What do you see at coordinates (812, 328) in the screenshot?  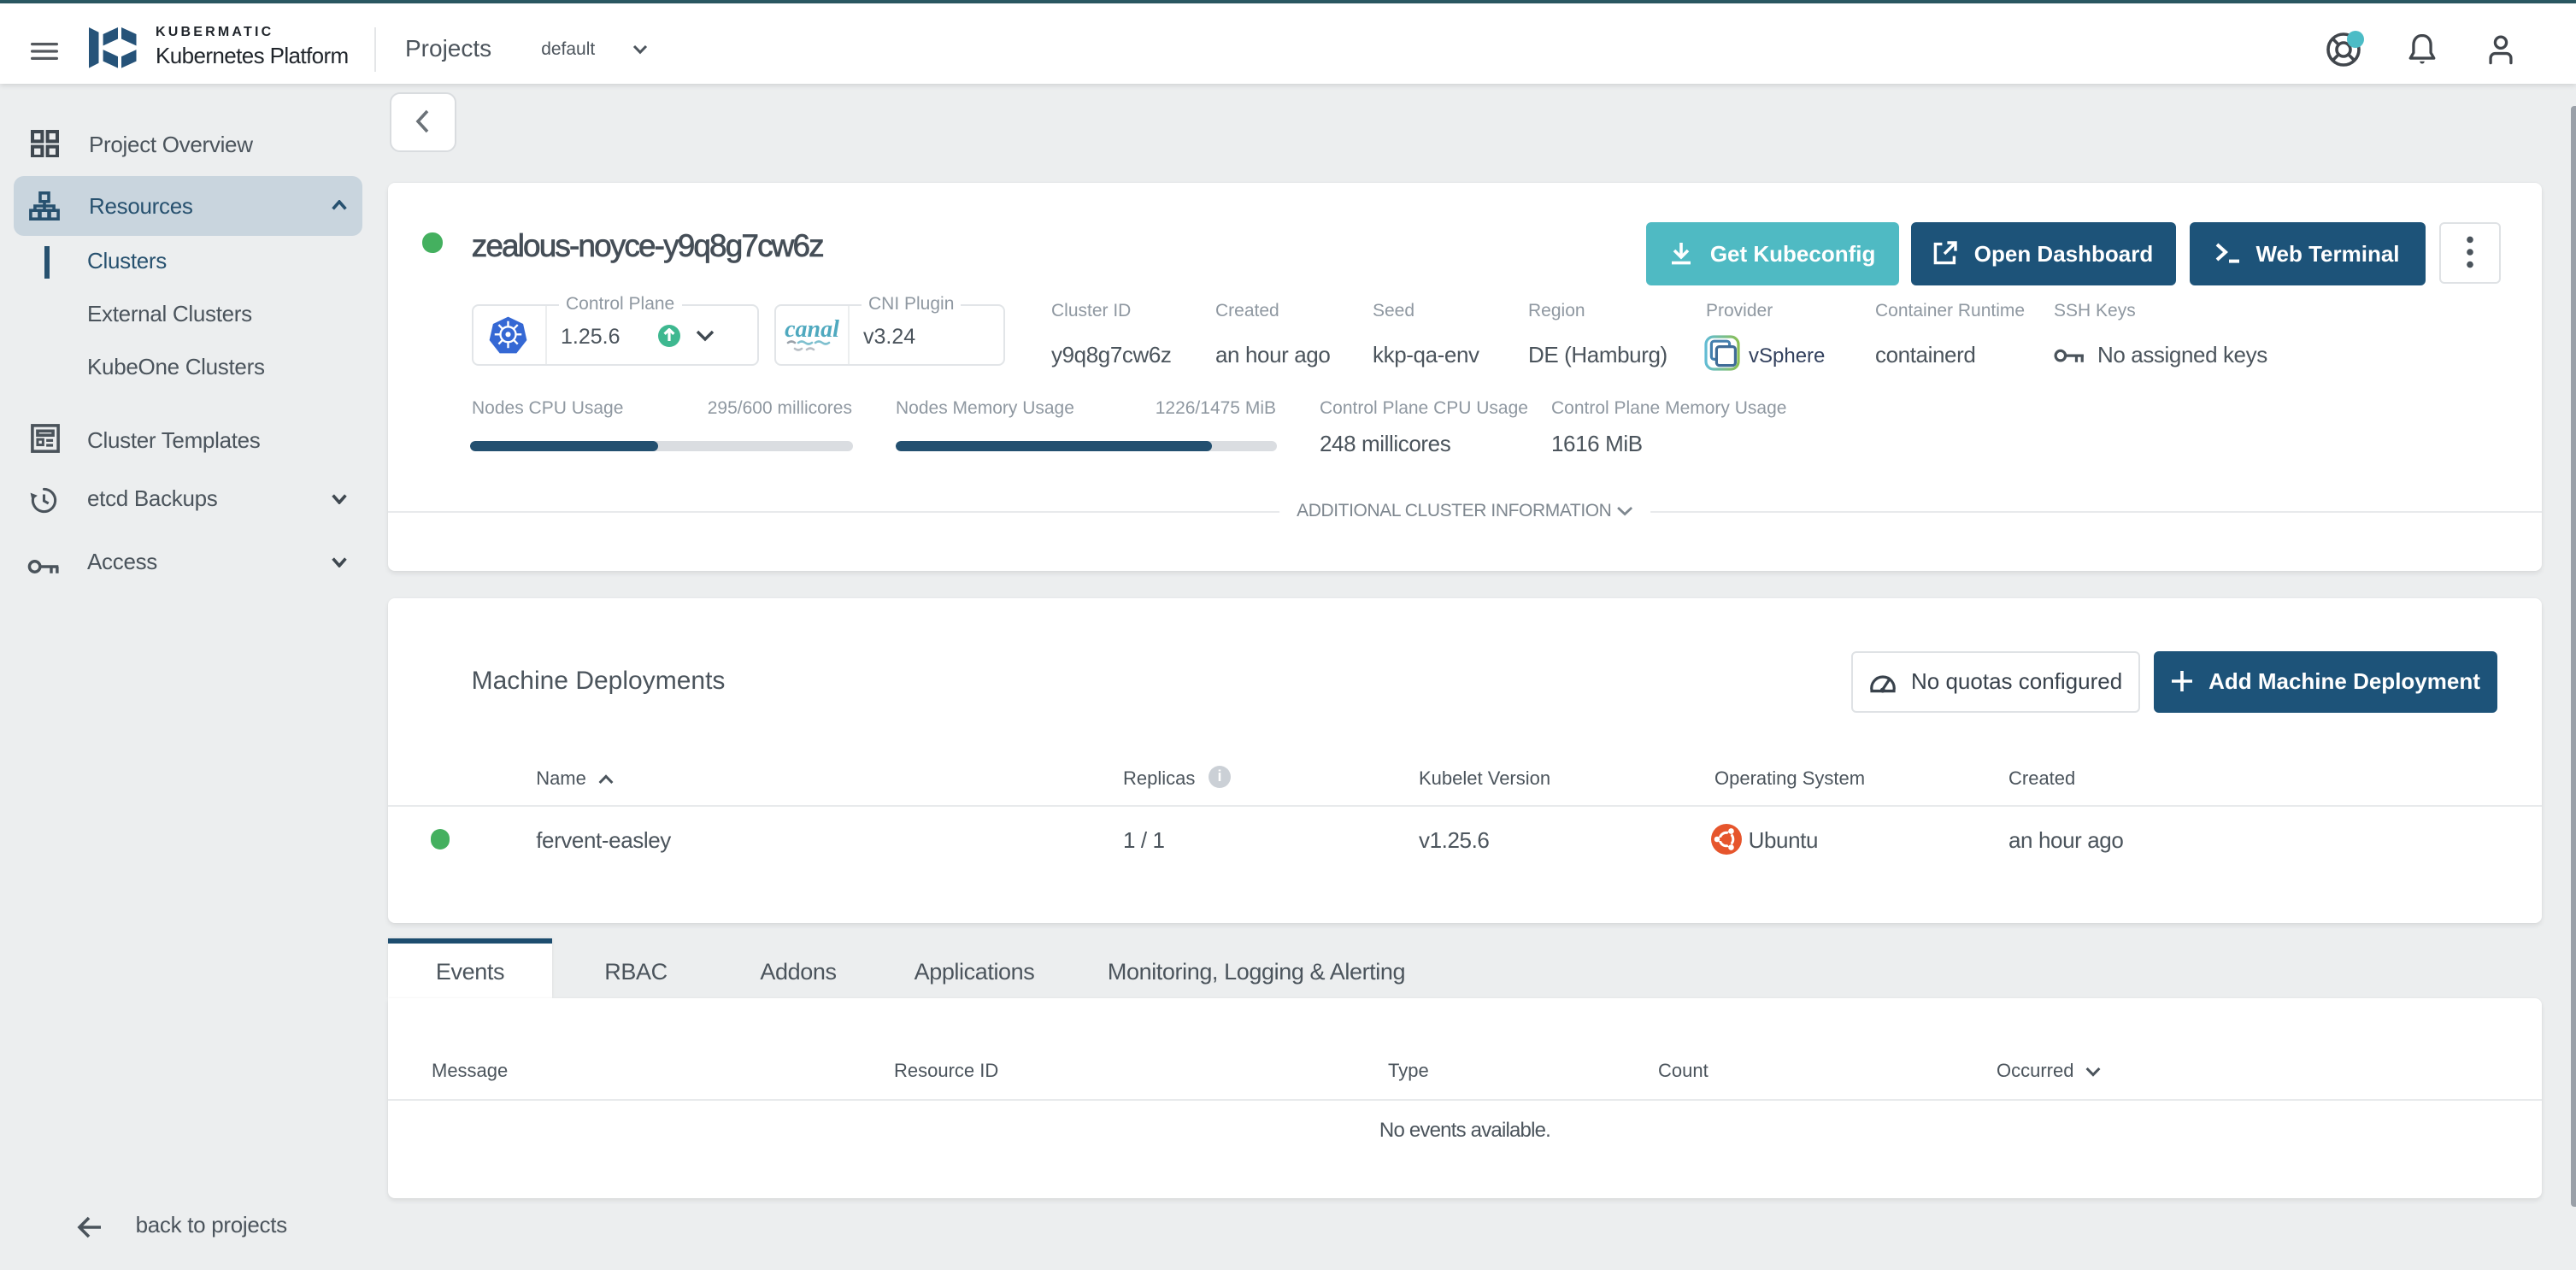 I see `svg-text: canal` at bounding box center [812, 328].